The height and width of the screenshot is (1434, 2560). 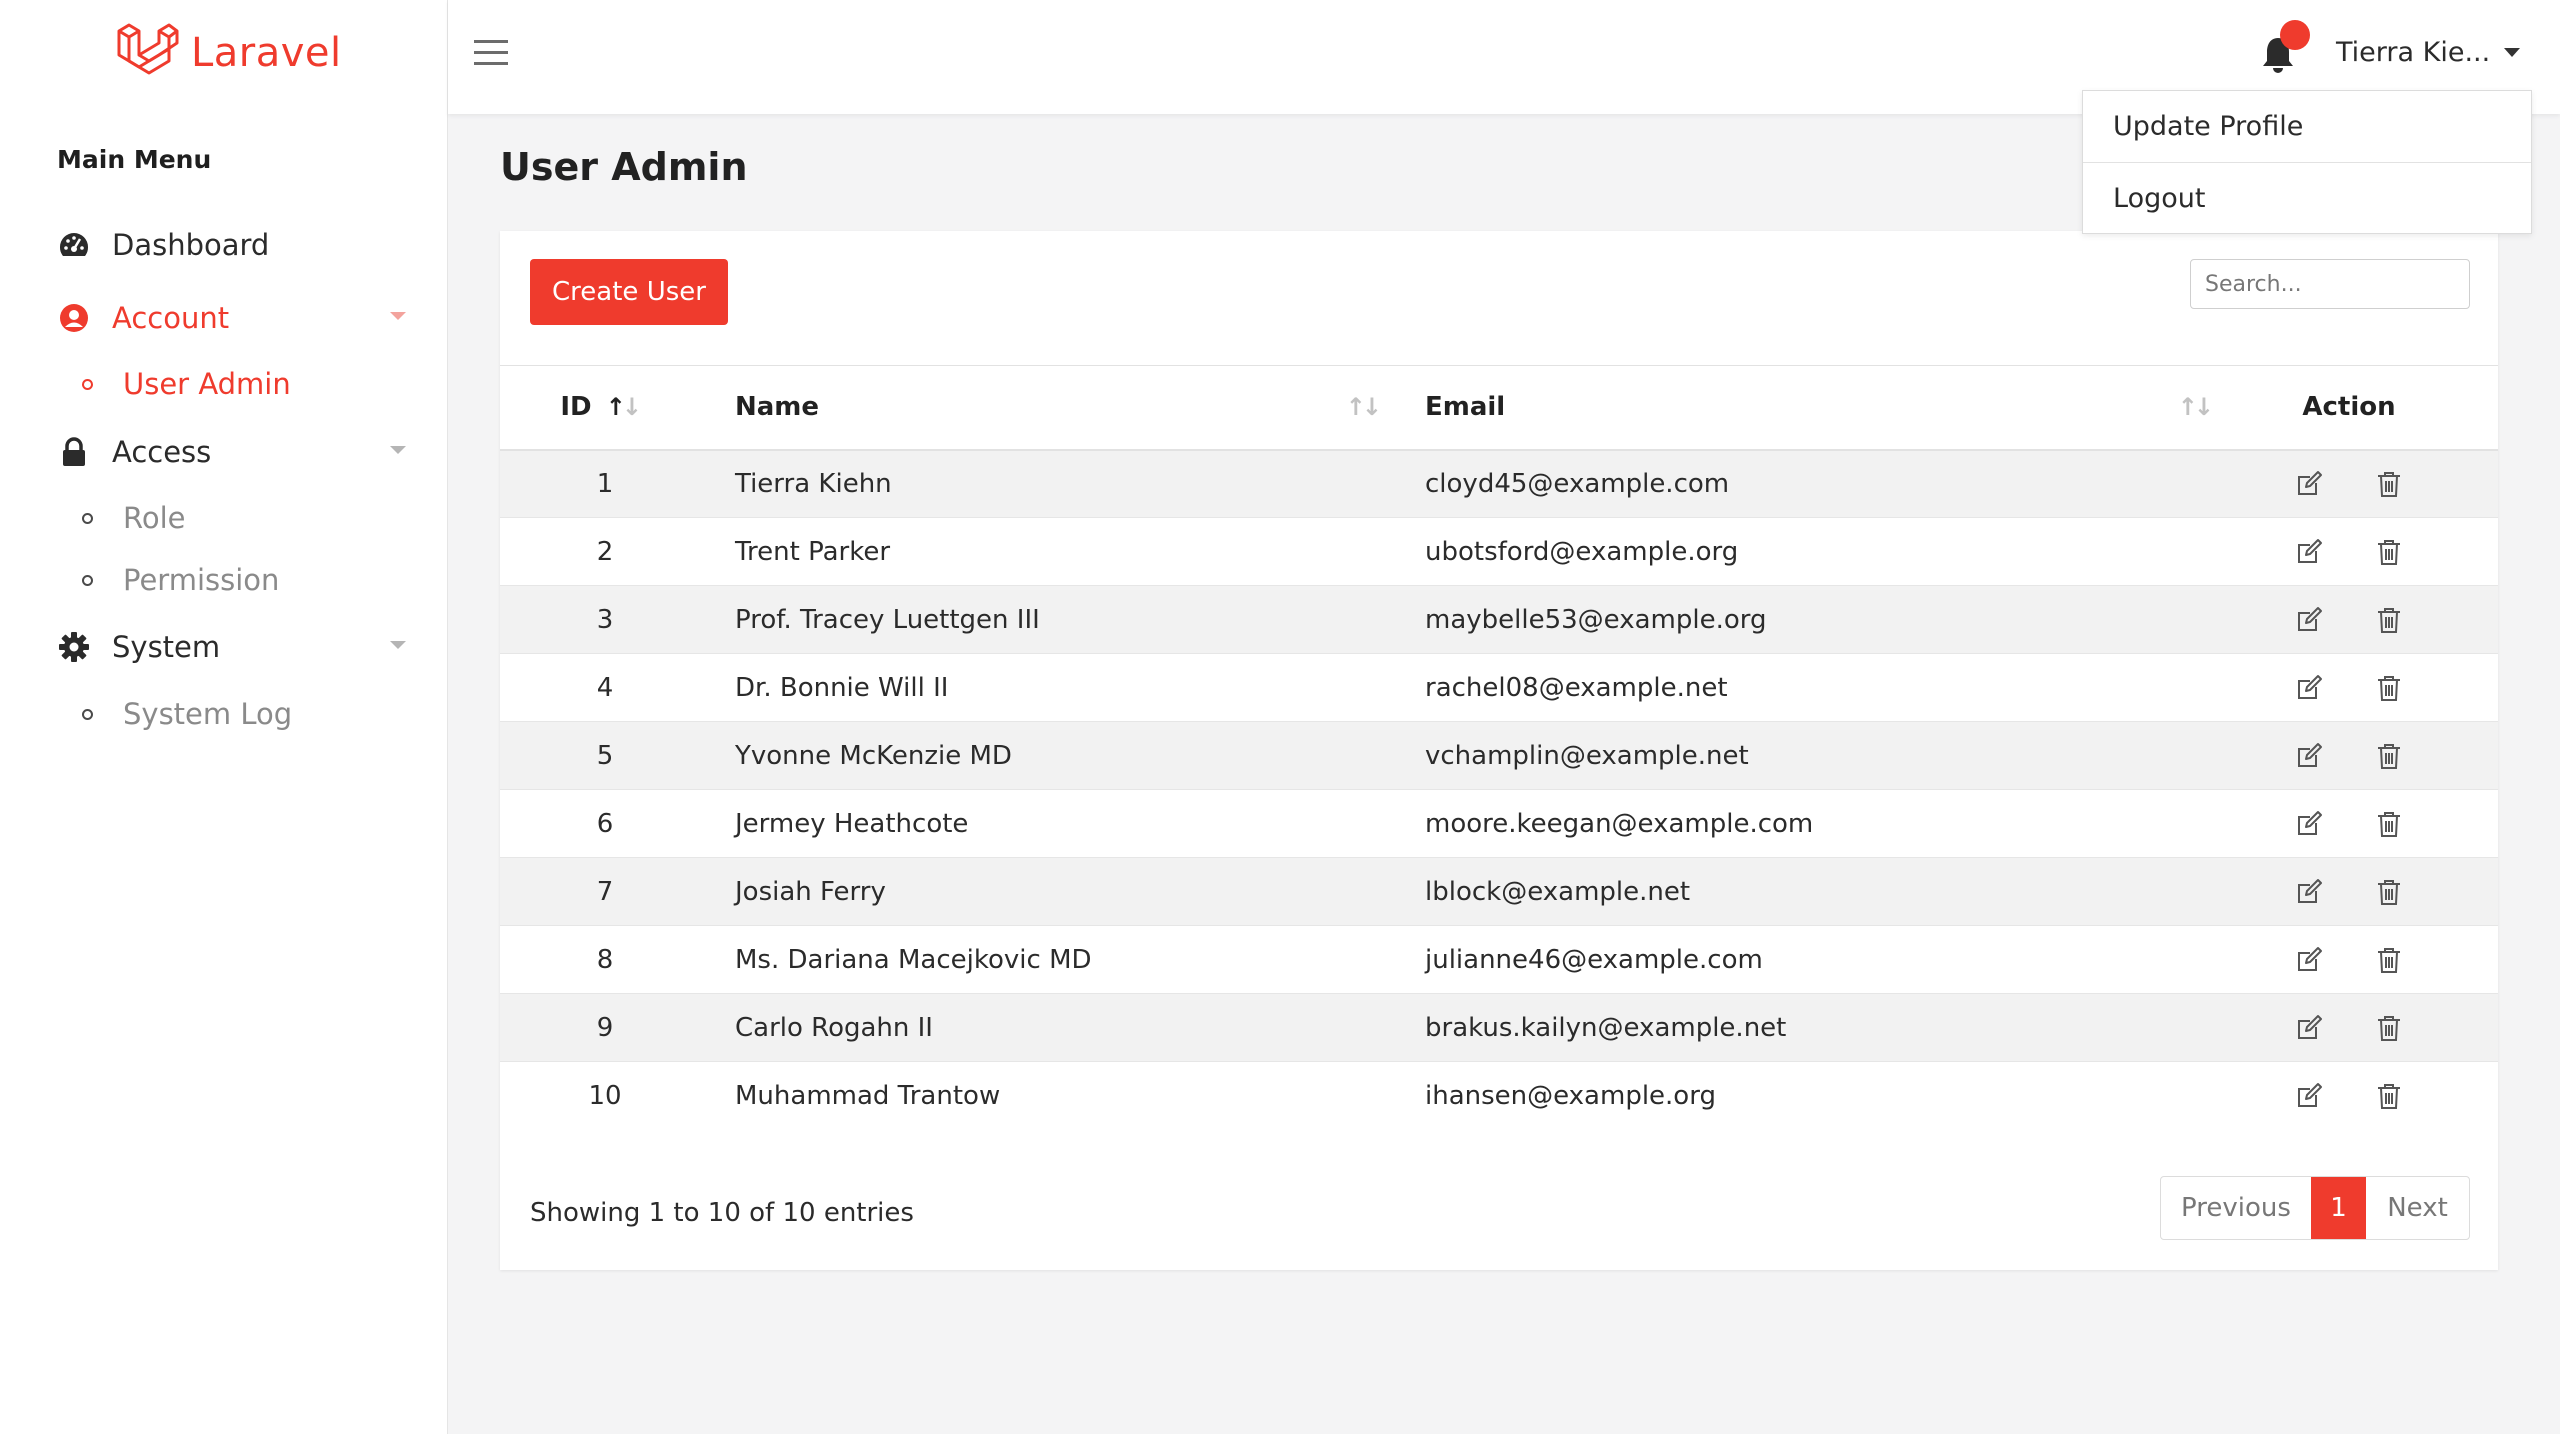 What do you see at coordinates (2338, 1208) in the screenshot?
I see `pagination-page-current: 1` at bounding box center [2338, 1208].